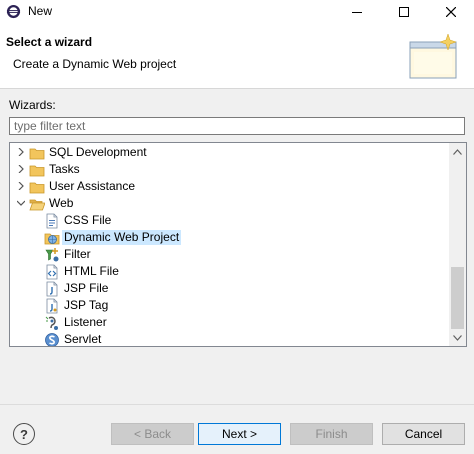 This screenshot has height=454, width=474. I want to click on filter-icon, so click(52, 255).